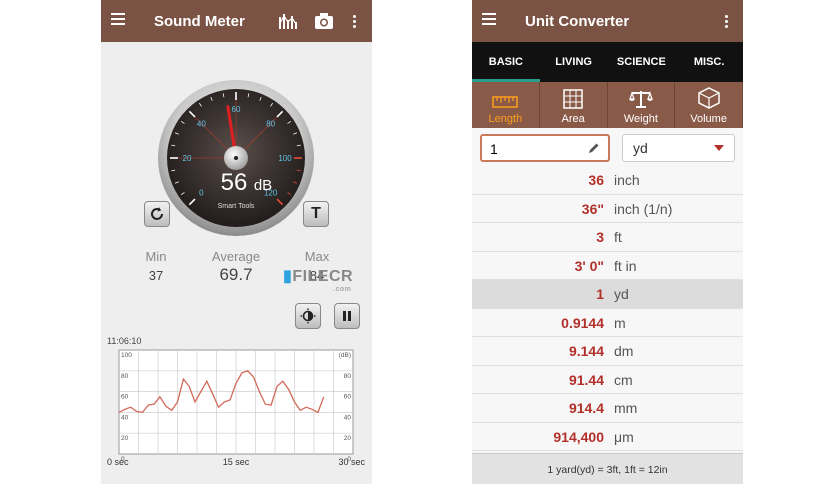 The height and width of the screenshot is (484, 836). I want to click on gauge-unit: dB, so click(263, 185).